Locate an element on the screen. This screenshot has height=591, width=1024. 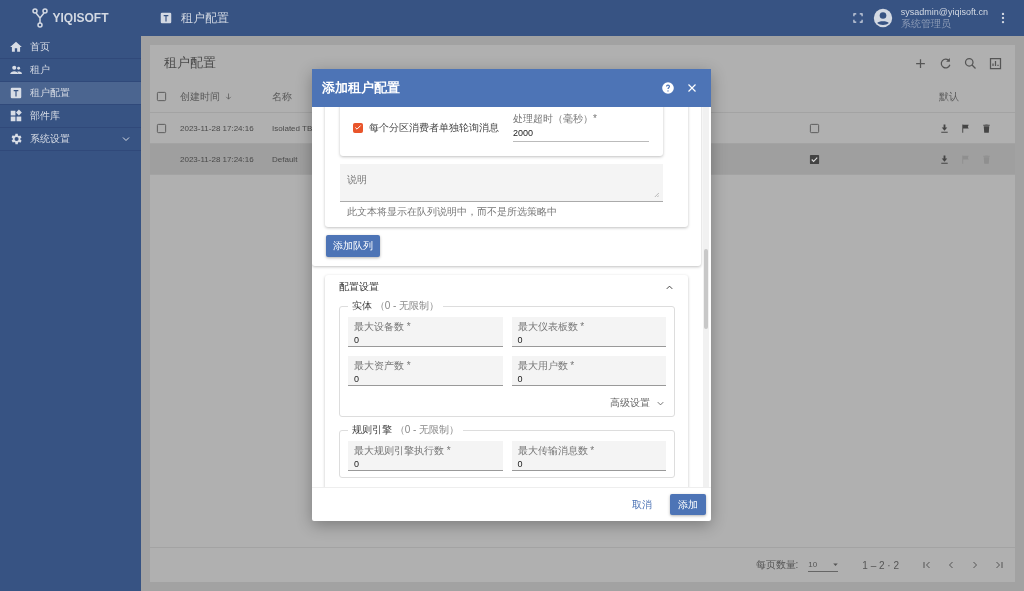
page-range: 1 – 2 · 2 is located at coordinates (880, 565).